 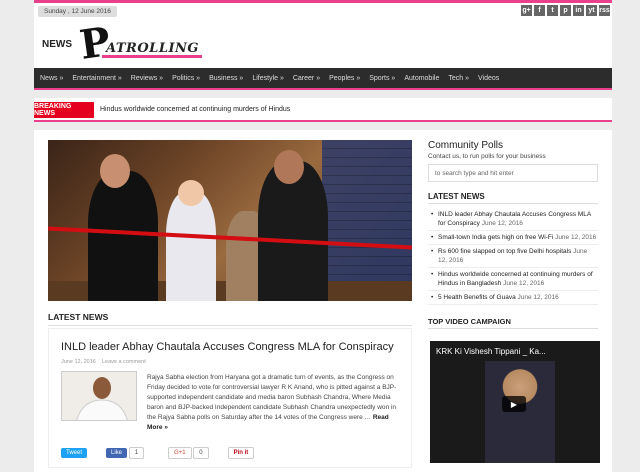 What do you see at coordinates (488, 78) in the screenshot?
I see `nav-item-videos: Videos` at bounding box center [488, 78].